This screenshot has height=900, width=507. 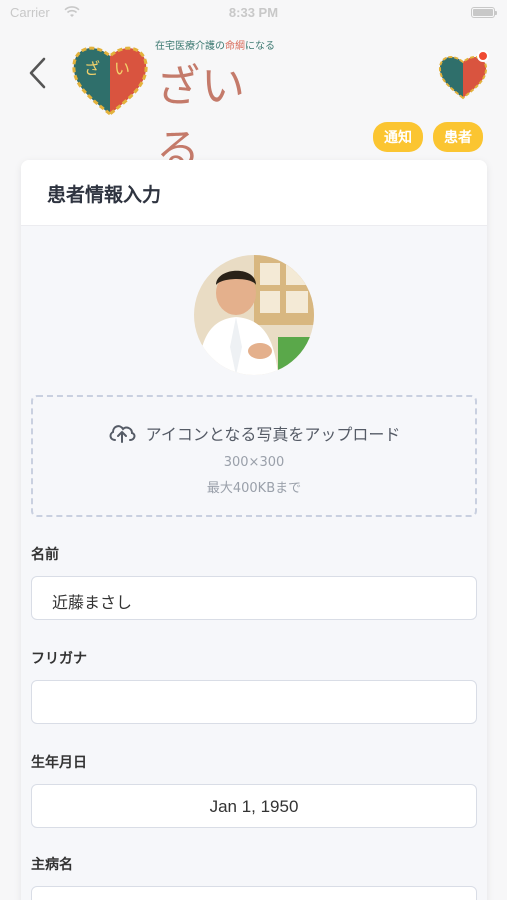 What do you see at coordinates (92, 602) in the screenshot?
I see `name-value: 近藤まさし` at bounding box center [92, 602].